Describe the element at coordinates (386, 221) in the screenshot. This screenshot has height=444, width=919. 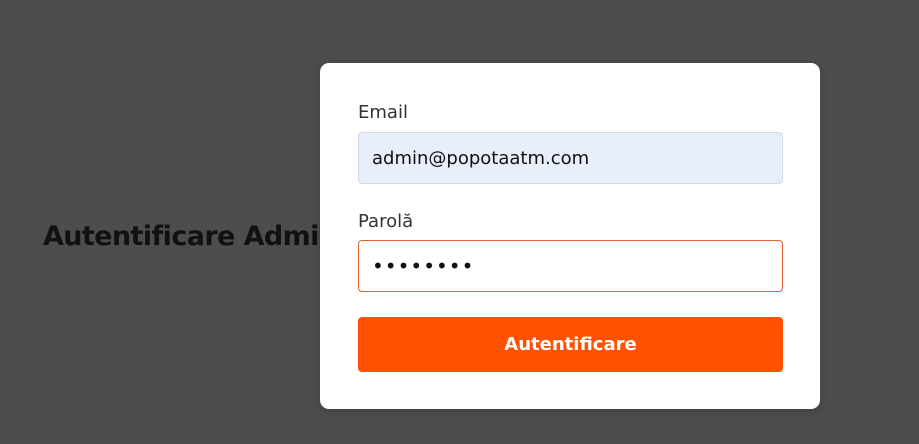
I see `password-label: Parolă` at that location.